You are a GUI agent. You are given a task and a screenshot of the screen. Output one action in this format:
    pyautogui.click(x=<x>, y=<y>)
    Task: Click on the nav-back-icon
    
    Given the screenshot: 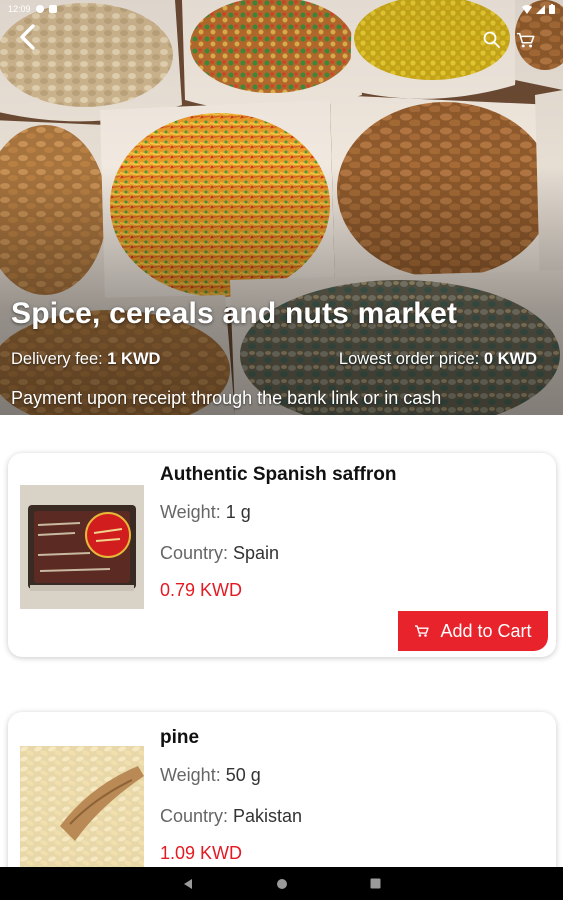 What is the action you would take?
    pyautogui.click(x=187, y=883)
    